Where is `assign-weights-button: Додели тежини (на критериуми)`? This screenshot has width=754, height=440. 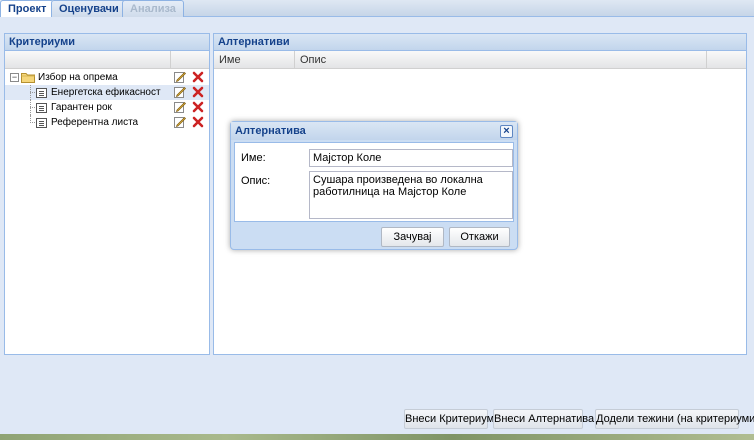 assign-weights-button: Додели тежини (на критериуми) is located at coordinates (674, 419).